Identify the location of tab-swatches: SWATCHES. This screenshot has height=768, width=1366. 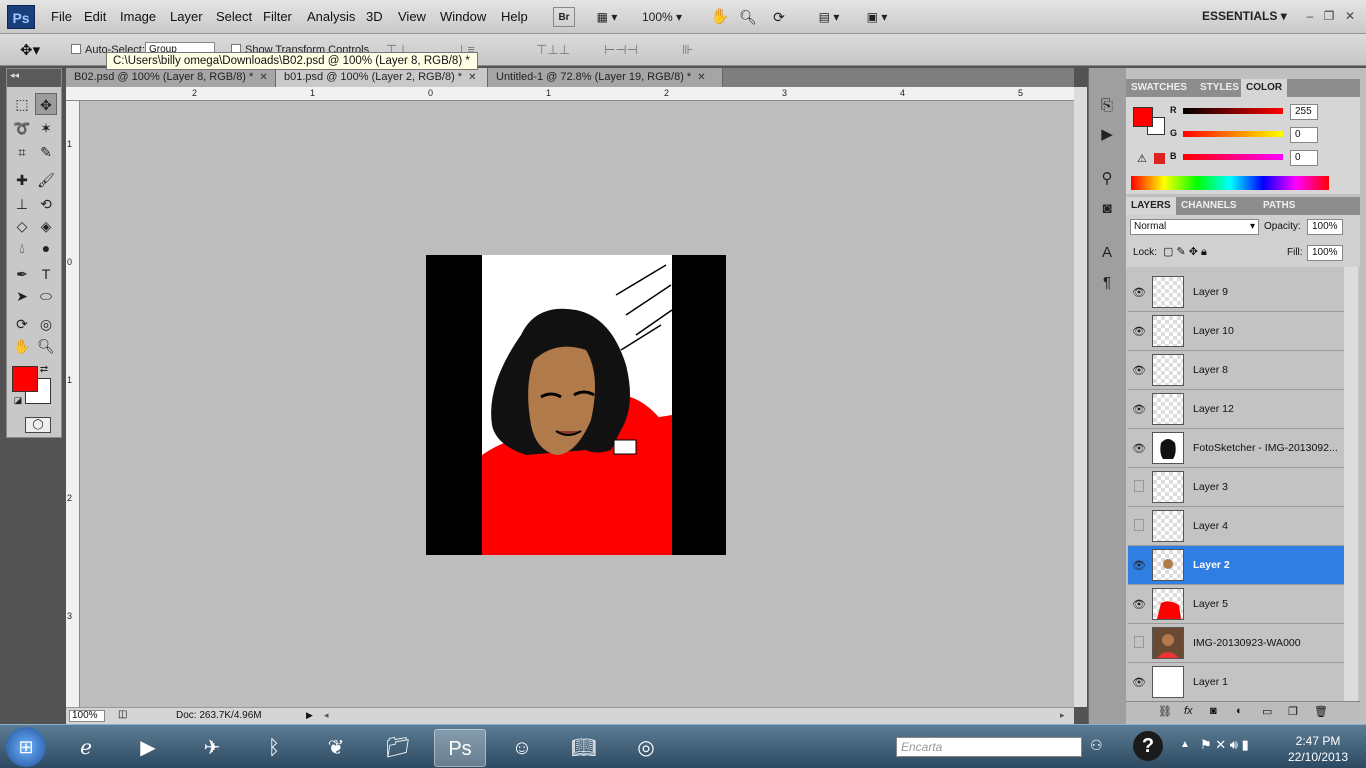
(1159, 88).